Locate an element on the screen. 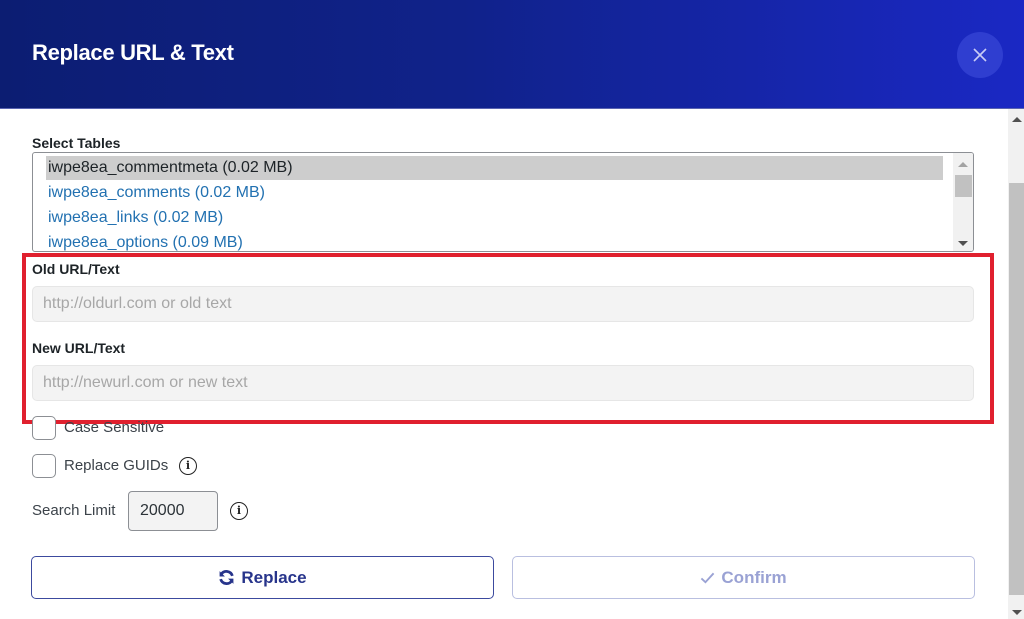 This screenshot has height=619, width=1024. listbox-scrollbar is located at coordinates (963, 202).